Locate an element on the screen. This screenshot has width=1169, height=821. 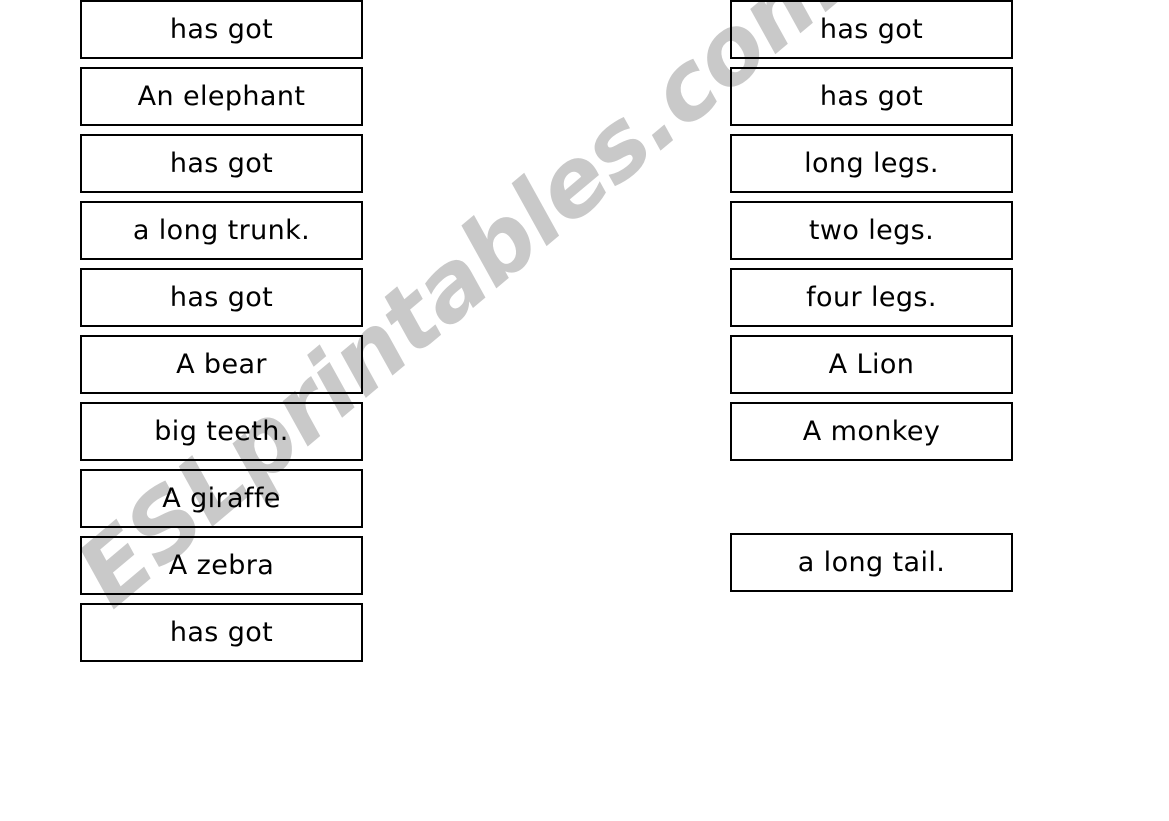
word-card: a long trunk. is located at coordinates (221, 230).